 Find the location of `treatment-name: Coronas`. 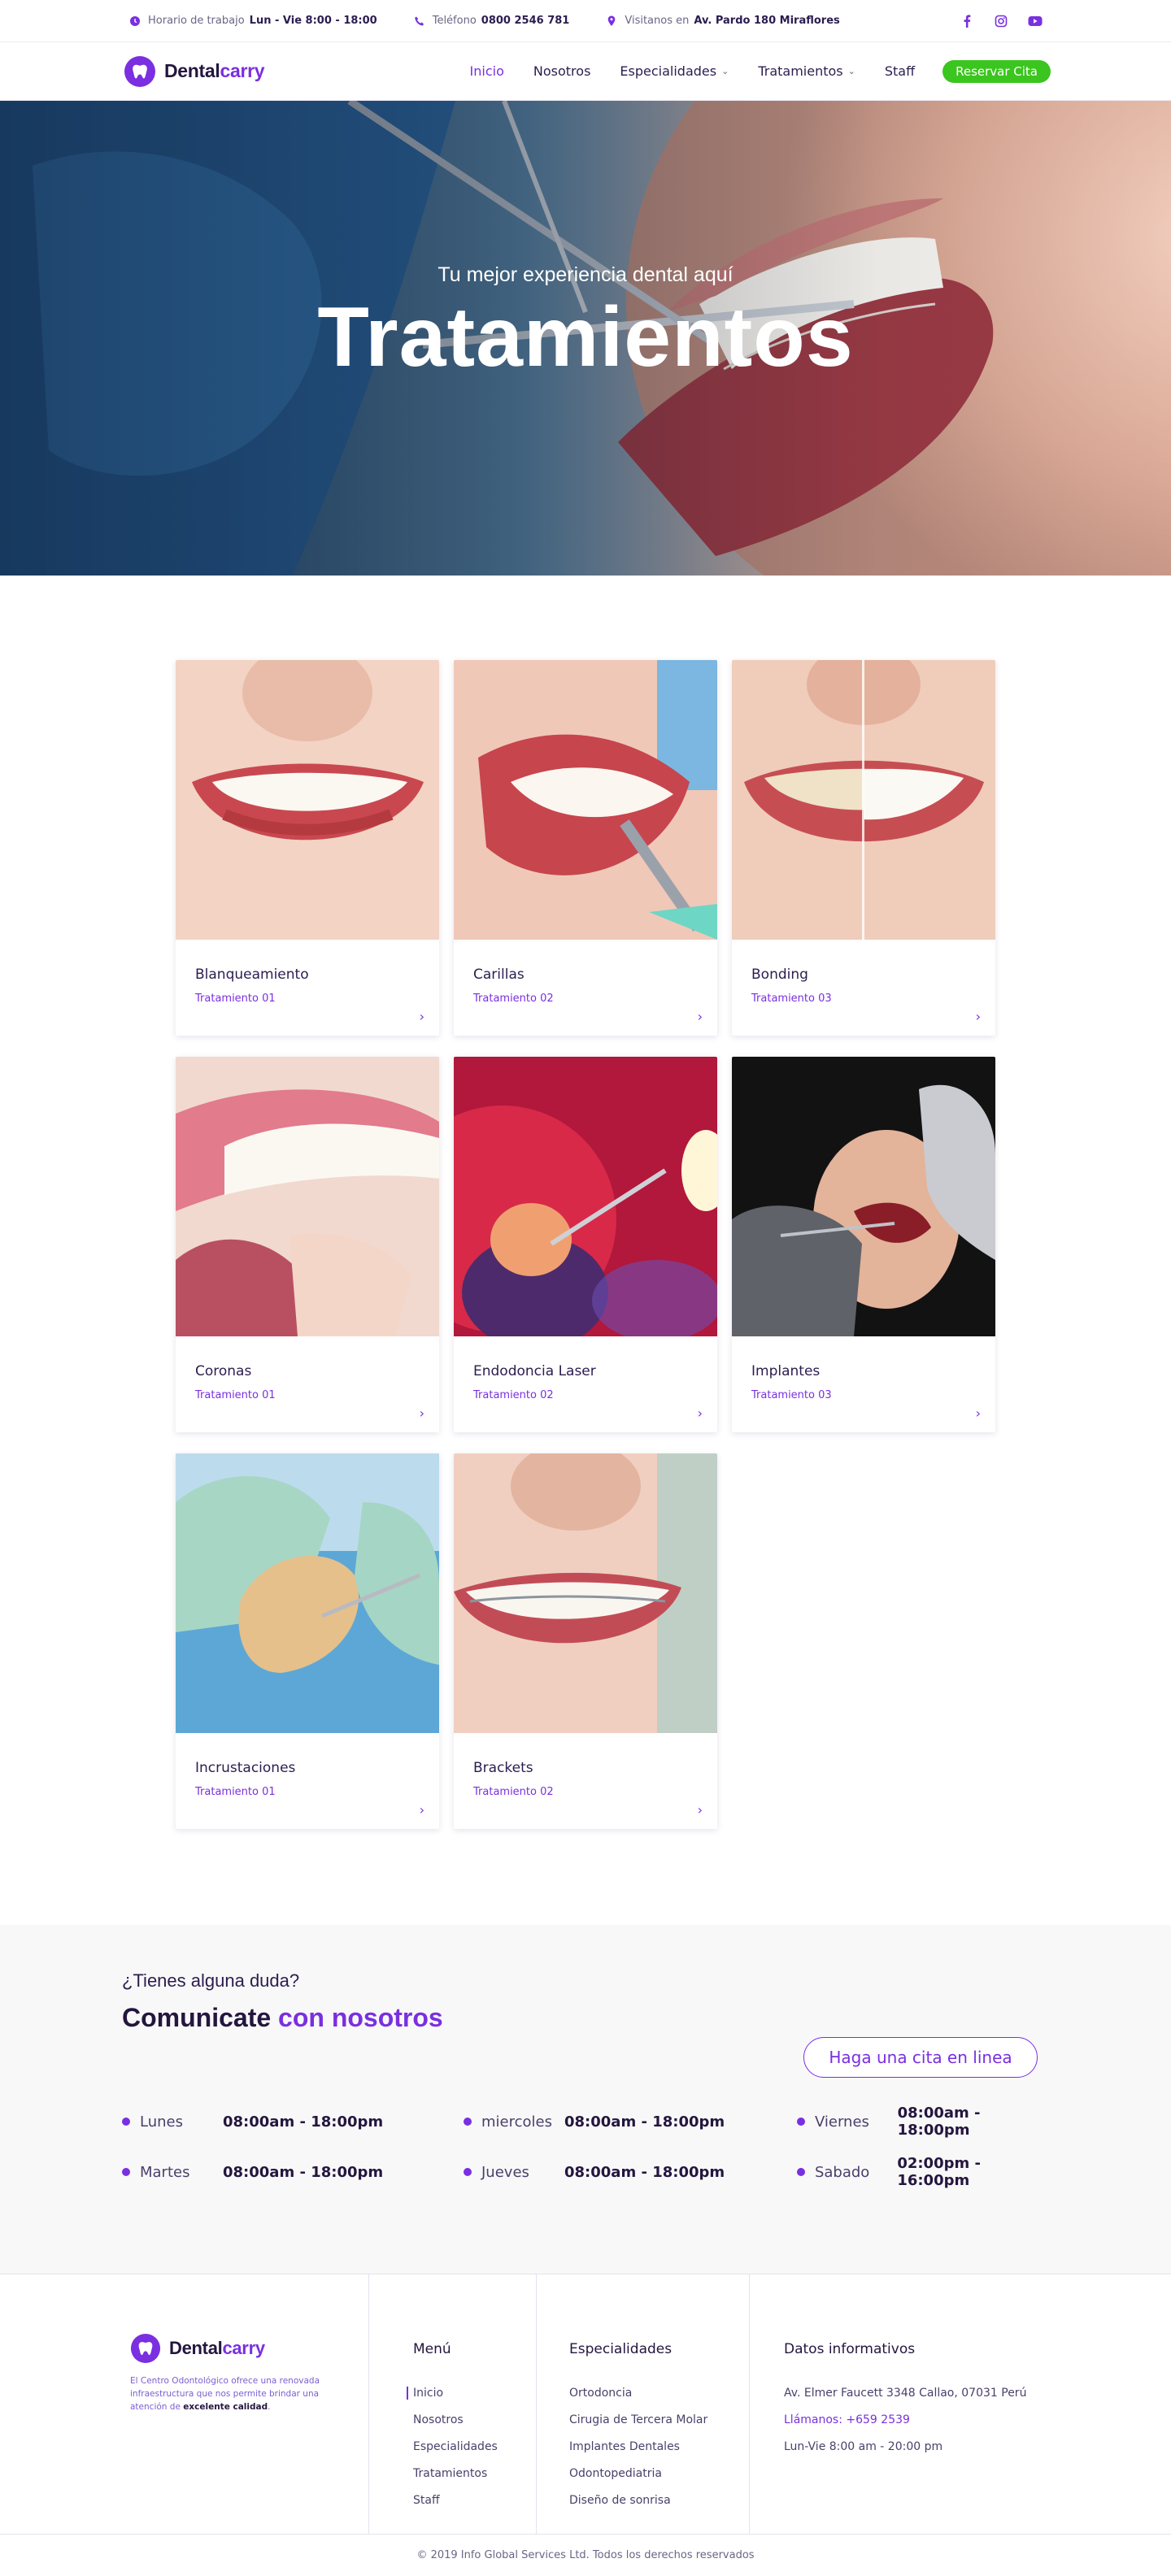

treatment-name: Coronas is located at coordinates (223, 1371).